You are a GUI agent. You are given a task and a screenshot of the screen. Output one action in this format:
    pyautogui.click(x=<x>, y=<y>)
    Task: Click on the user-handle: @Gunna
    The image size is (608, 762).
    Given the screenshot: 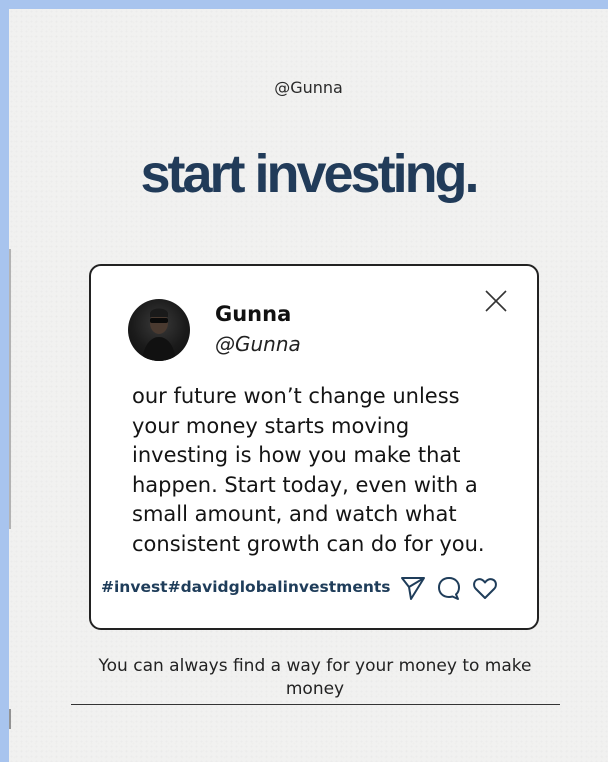 What is the action you would take?
    pyautogui.click(x=258, y=344)
    